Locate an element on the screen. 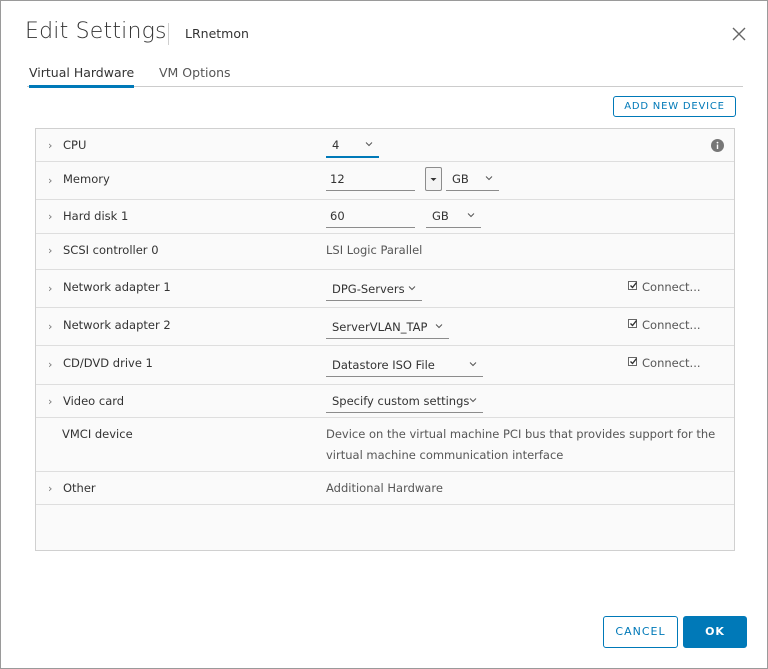 The height and width of the screenshot is (669, 768). hard-disk-label: Hard disk 1 is located at coordinates (96, 216).